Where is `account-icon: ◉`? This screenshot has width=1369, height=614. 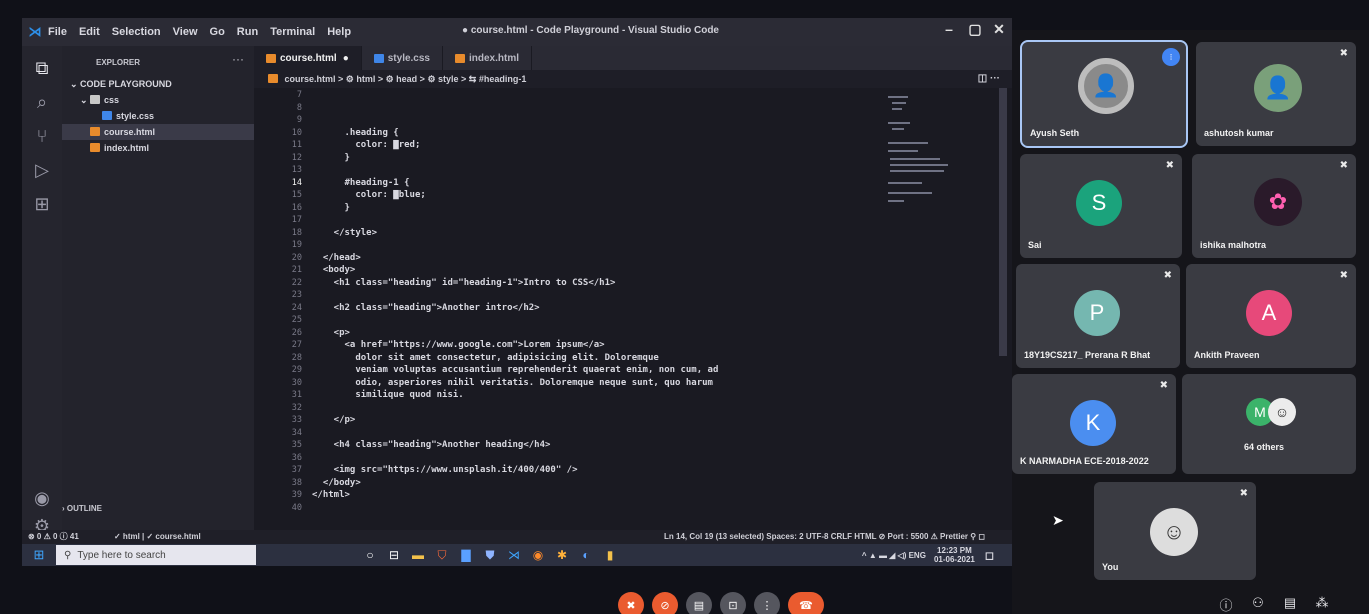
account-icon: ◉ is located at coordinates (42, 498).